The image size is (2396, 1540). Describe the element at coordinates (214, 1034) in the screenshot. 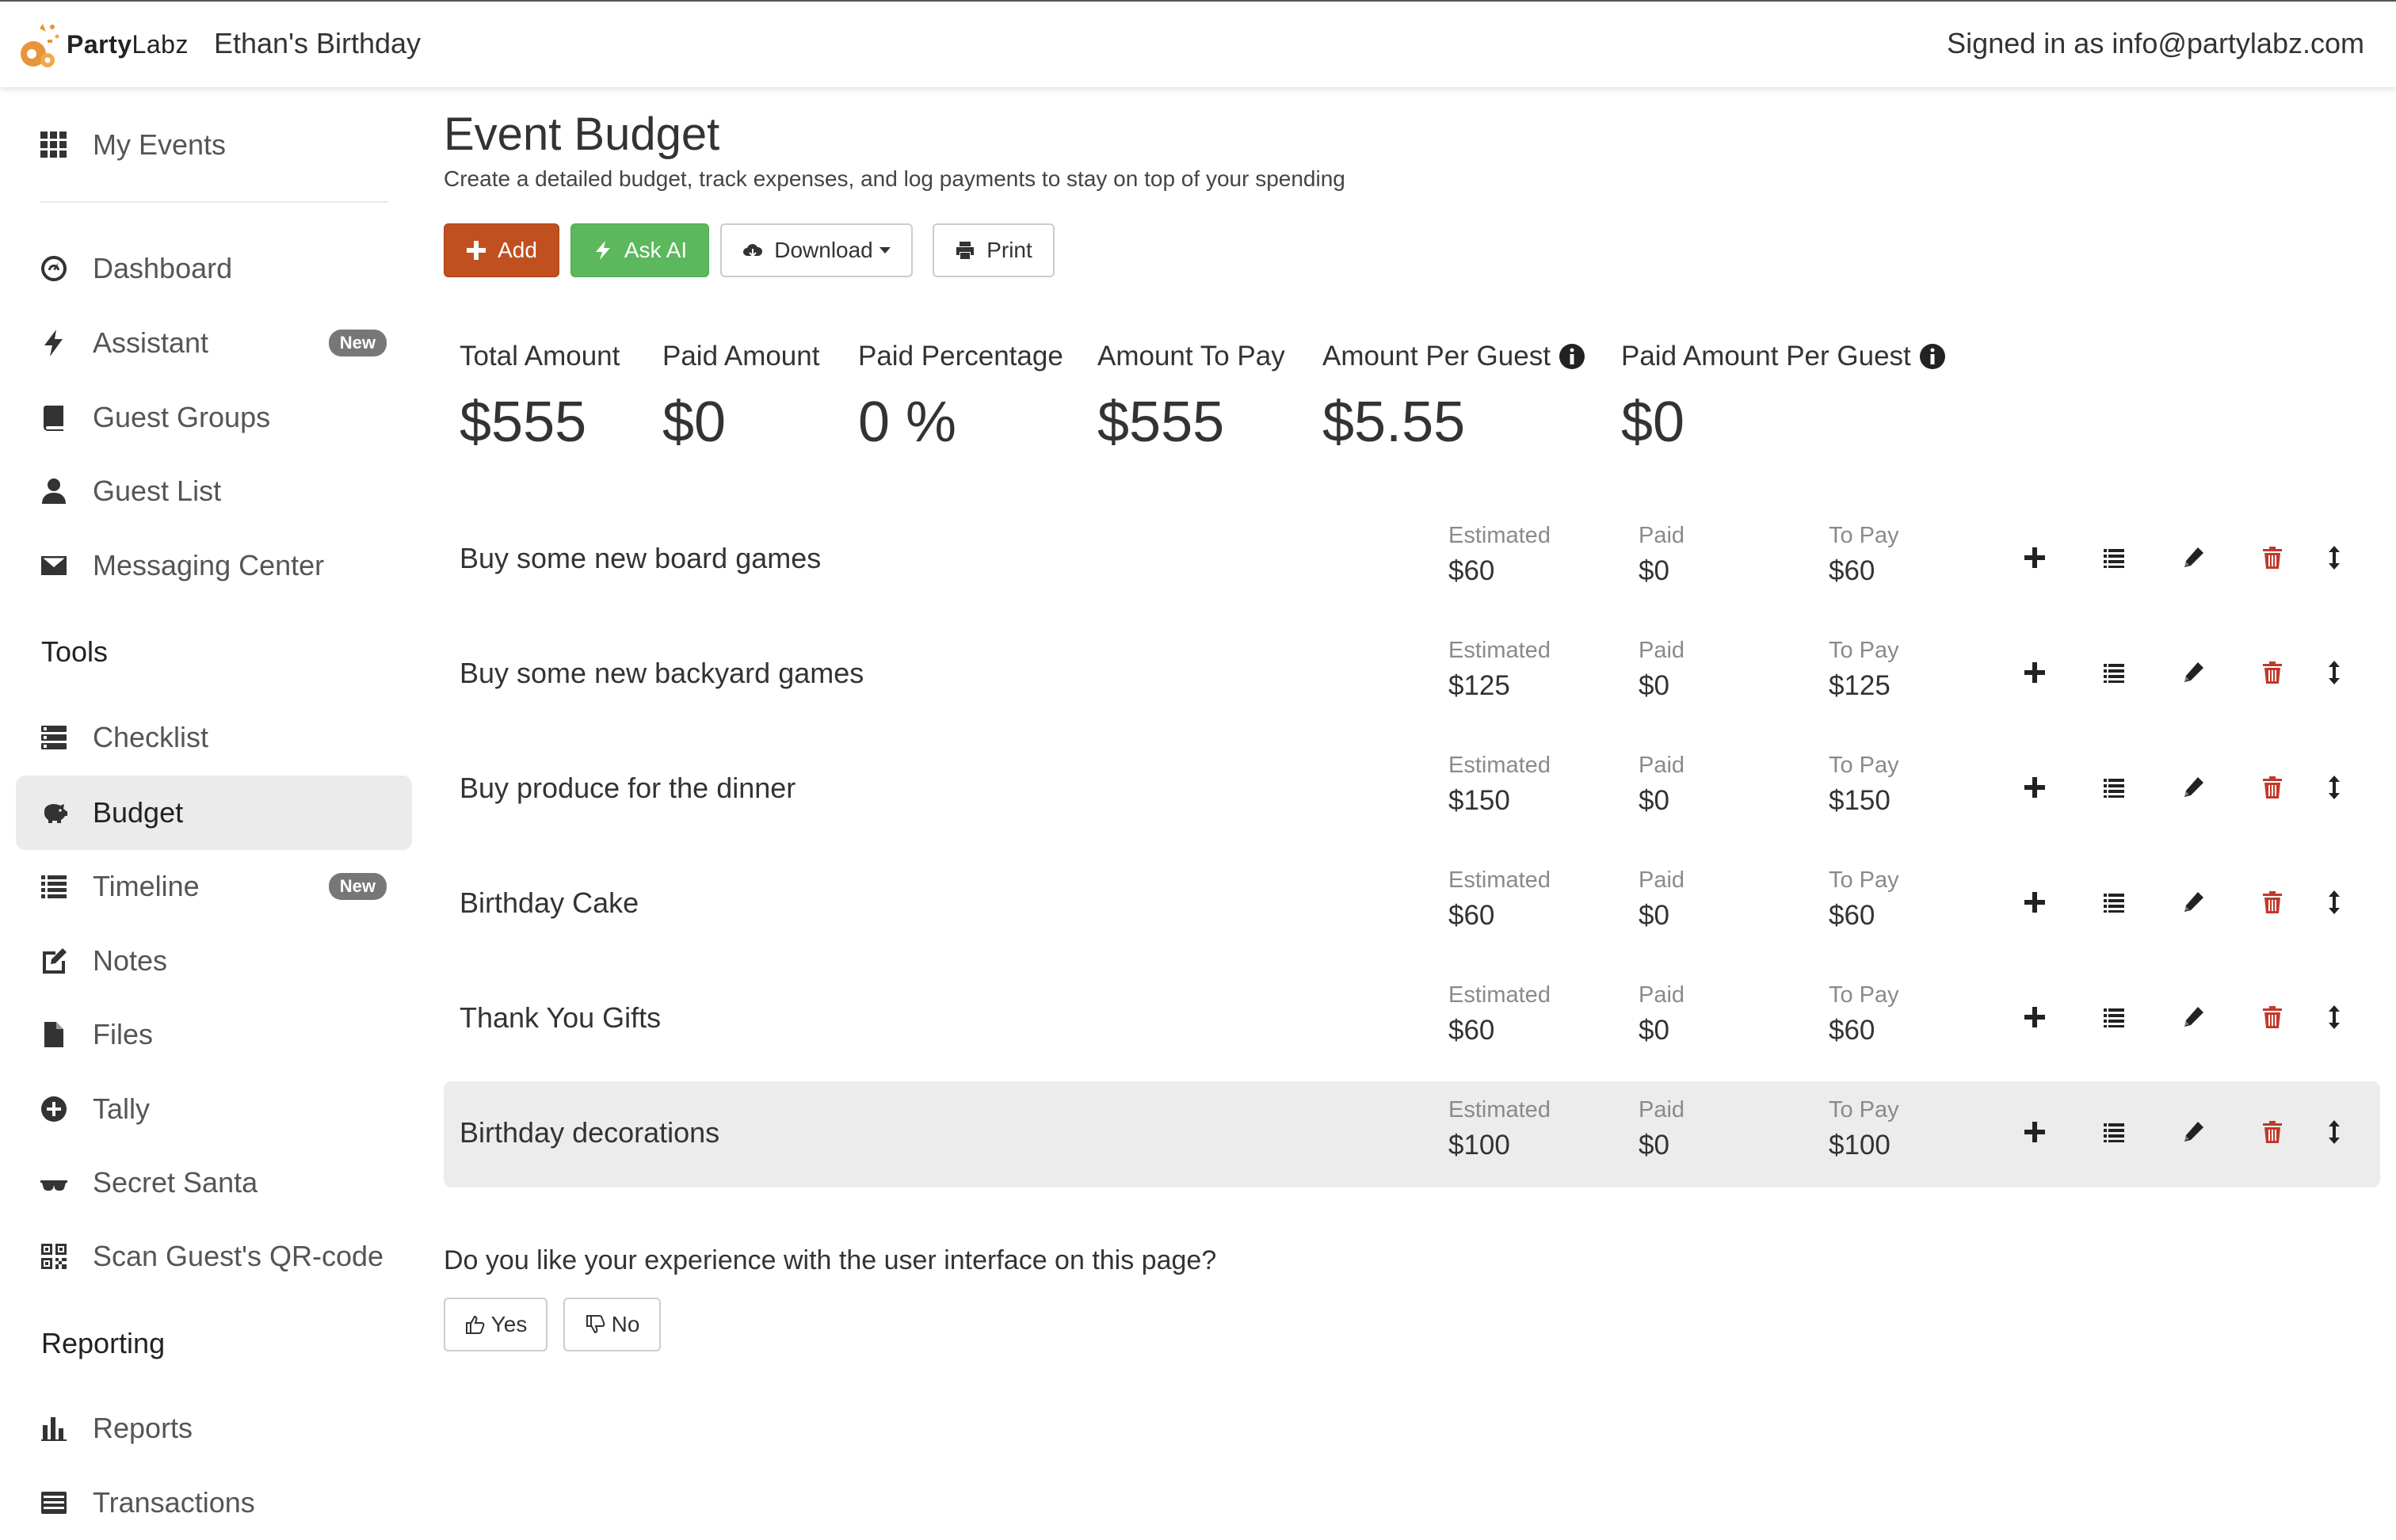

I see `sidebar-item-files: Files` at that location.